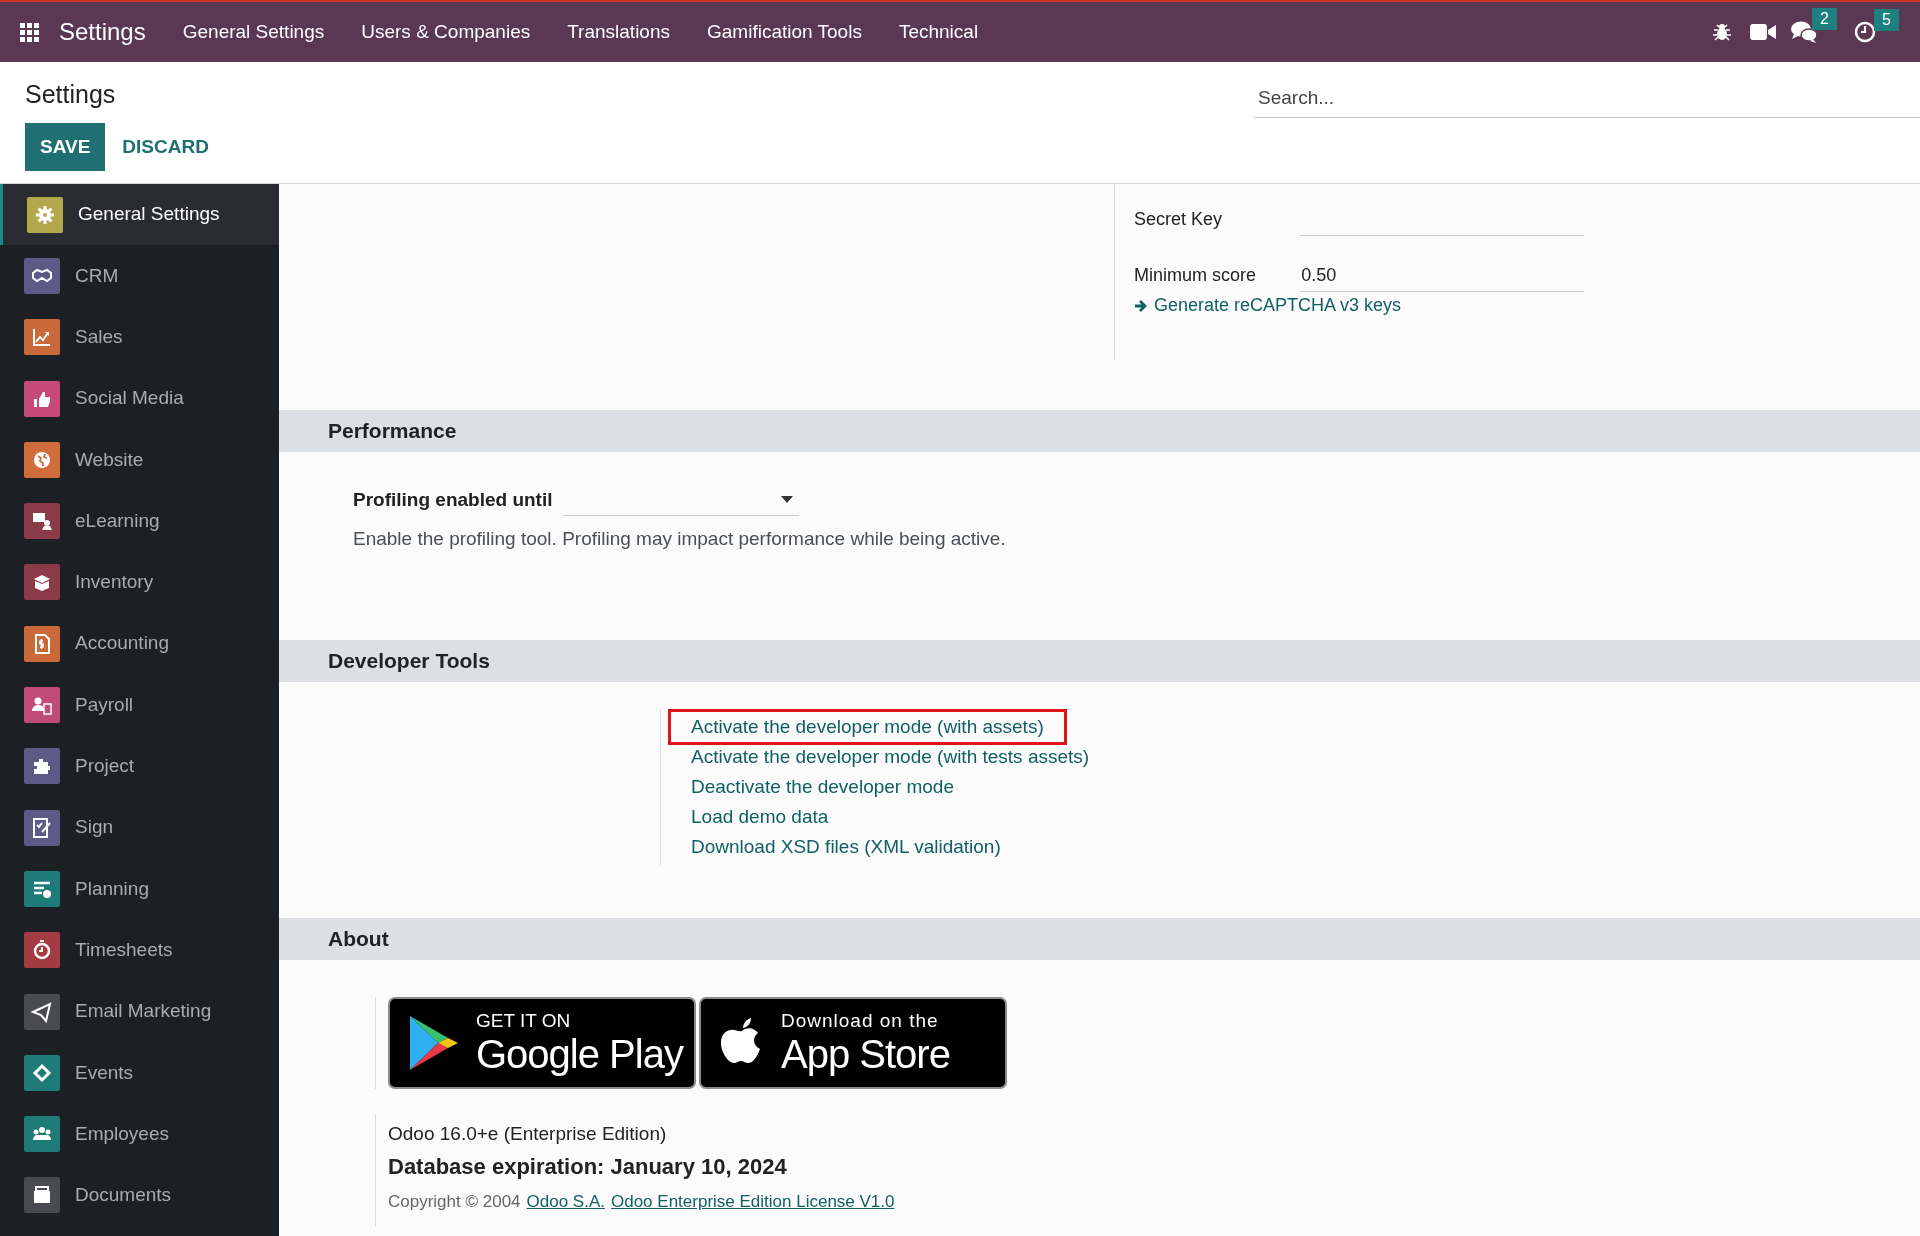 This screenshot has width=1920, height=1236. What do you see at coordinates (867, 727) in the screenshot?
I see `developer-link: Activate the developer mode (with assets)` at bounding box center [867, 727].